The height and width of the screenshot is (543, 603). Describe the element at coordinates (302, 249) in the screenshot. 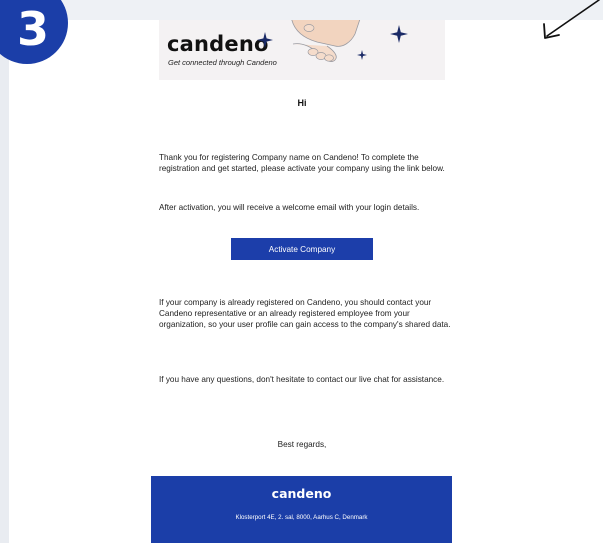

I see `activate-company-button: Activate Company` at that location.